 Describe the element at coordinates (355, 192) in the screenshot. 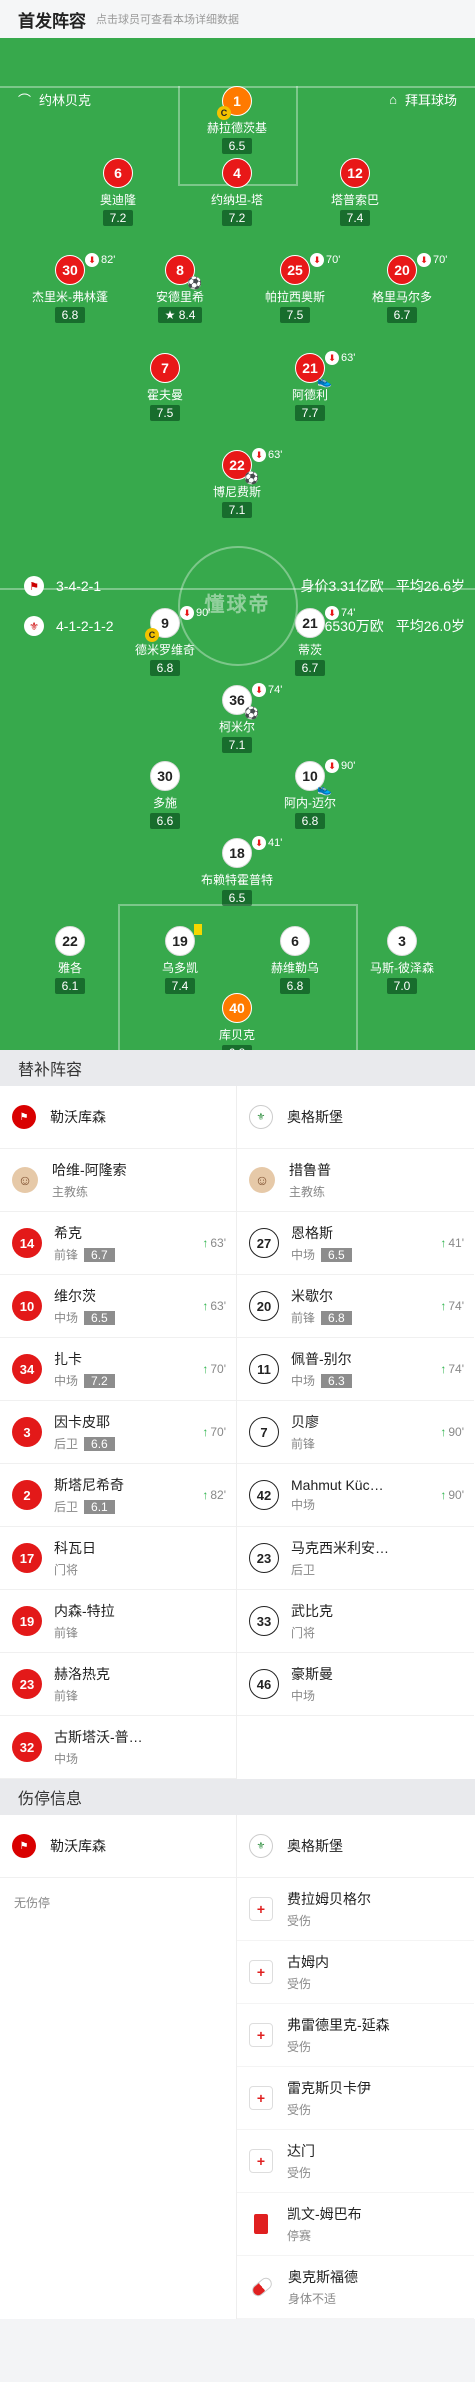

I see `pitch-player: 12 塔普索巴 7.4` at that location.